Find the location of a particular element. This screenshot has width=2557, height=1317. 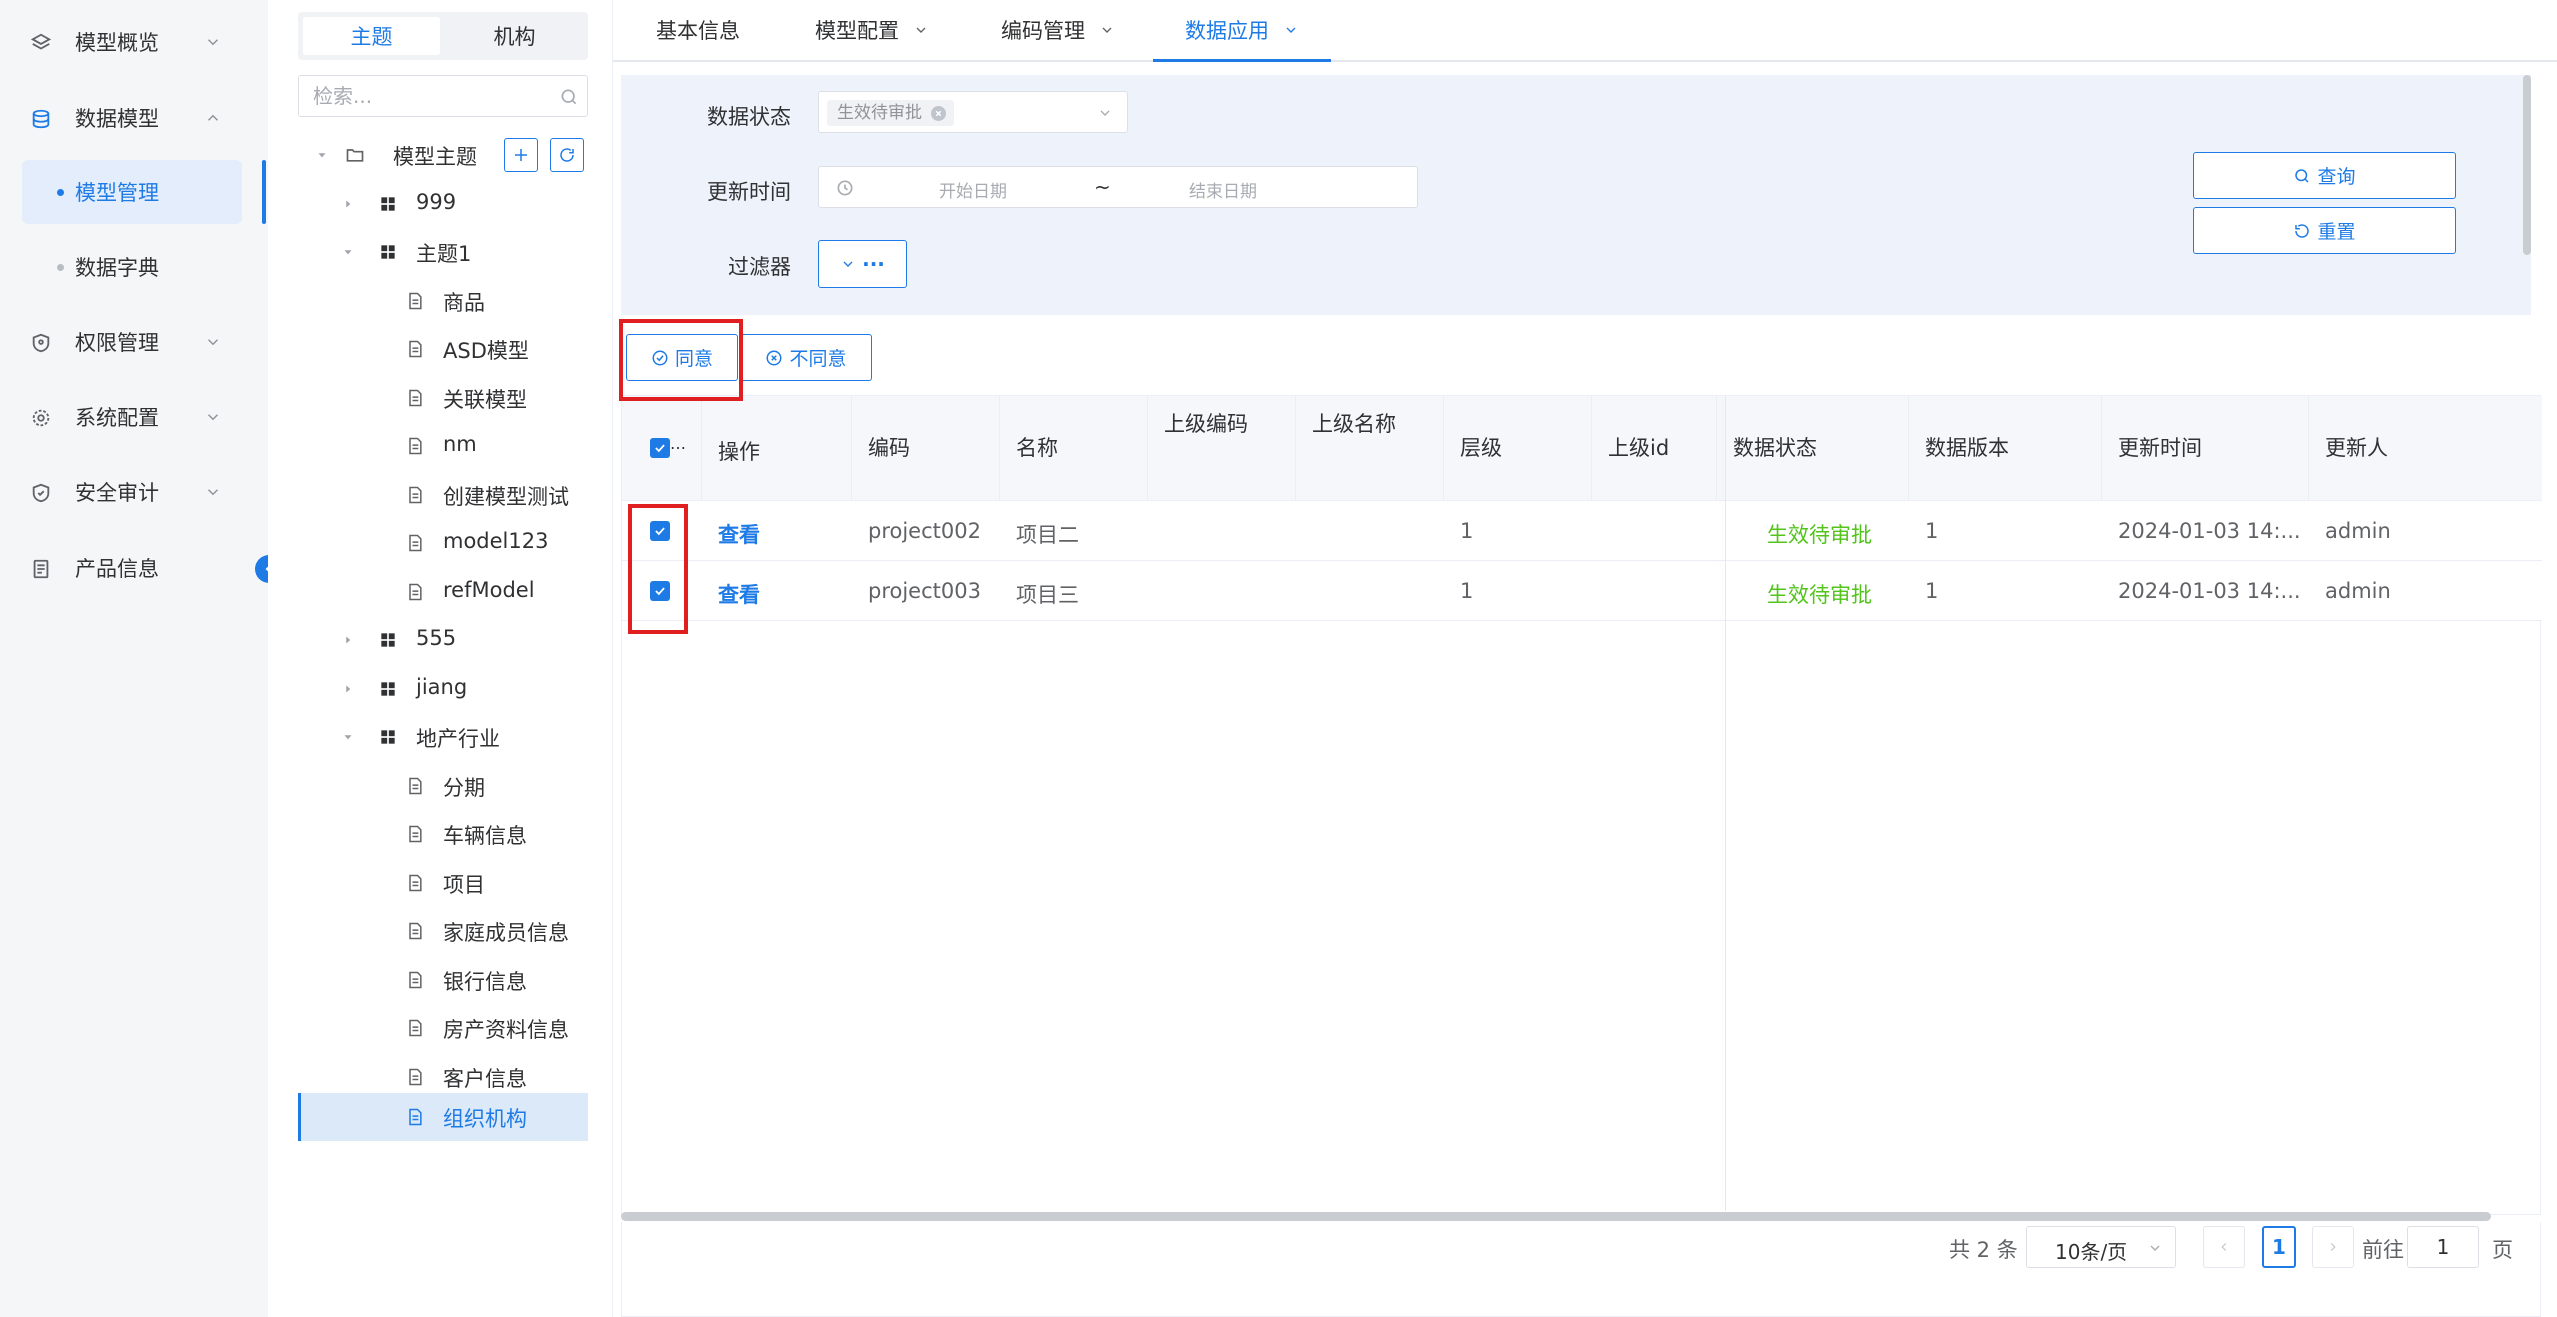

goto-page-input is located at coordinates (2443, 1247).